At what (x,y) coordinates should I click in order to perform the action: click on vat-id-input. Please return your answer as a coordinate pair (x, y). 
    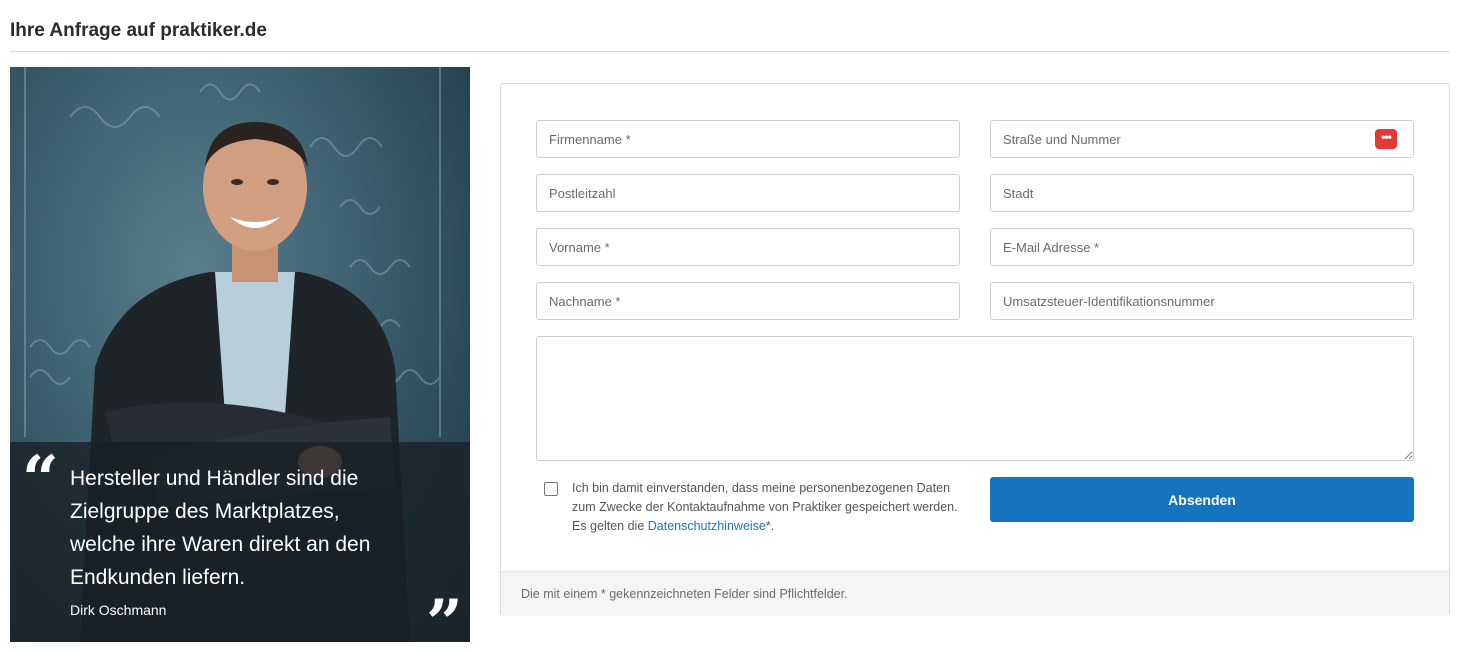
    Looking at the image, I should click on (1202, 301).